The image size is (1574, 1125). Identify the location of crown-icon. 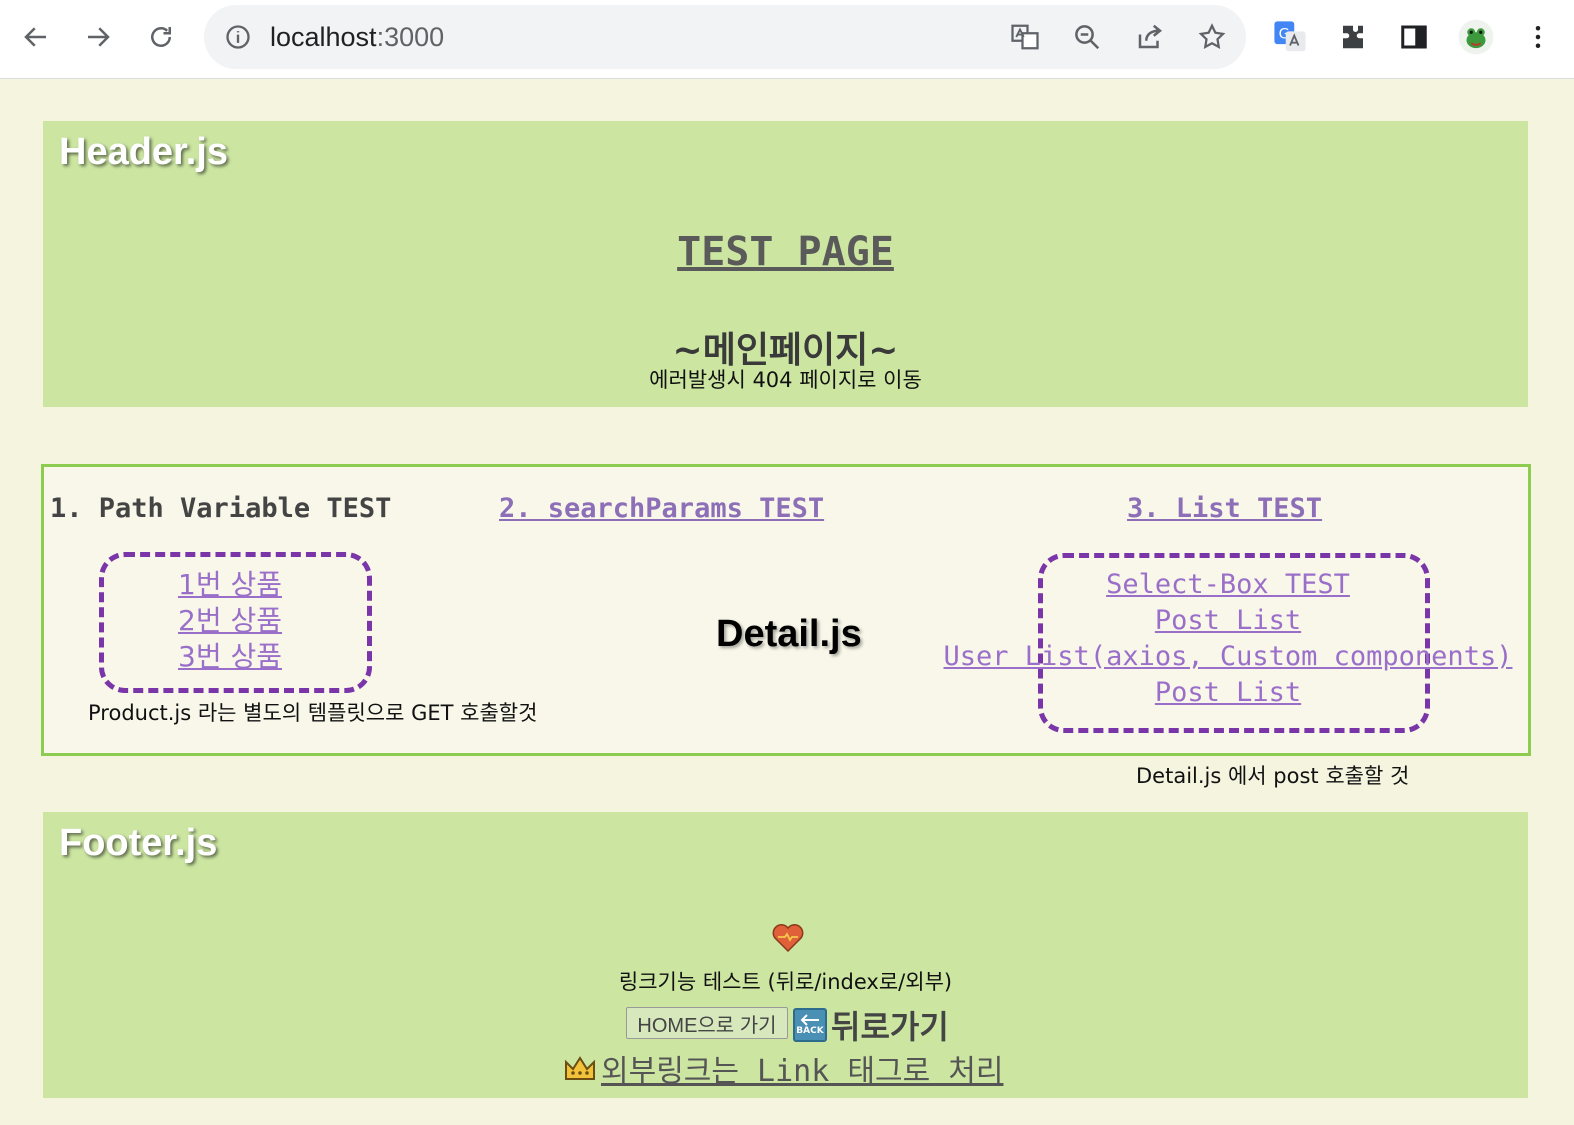
(580, 1068).